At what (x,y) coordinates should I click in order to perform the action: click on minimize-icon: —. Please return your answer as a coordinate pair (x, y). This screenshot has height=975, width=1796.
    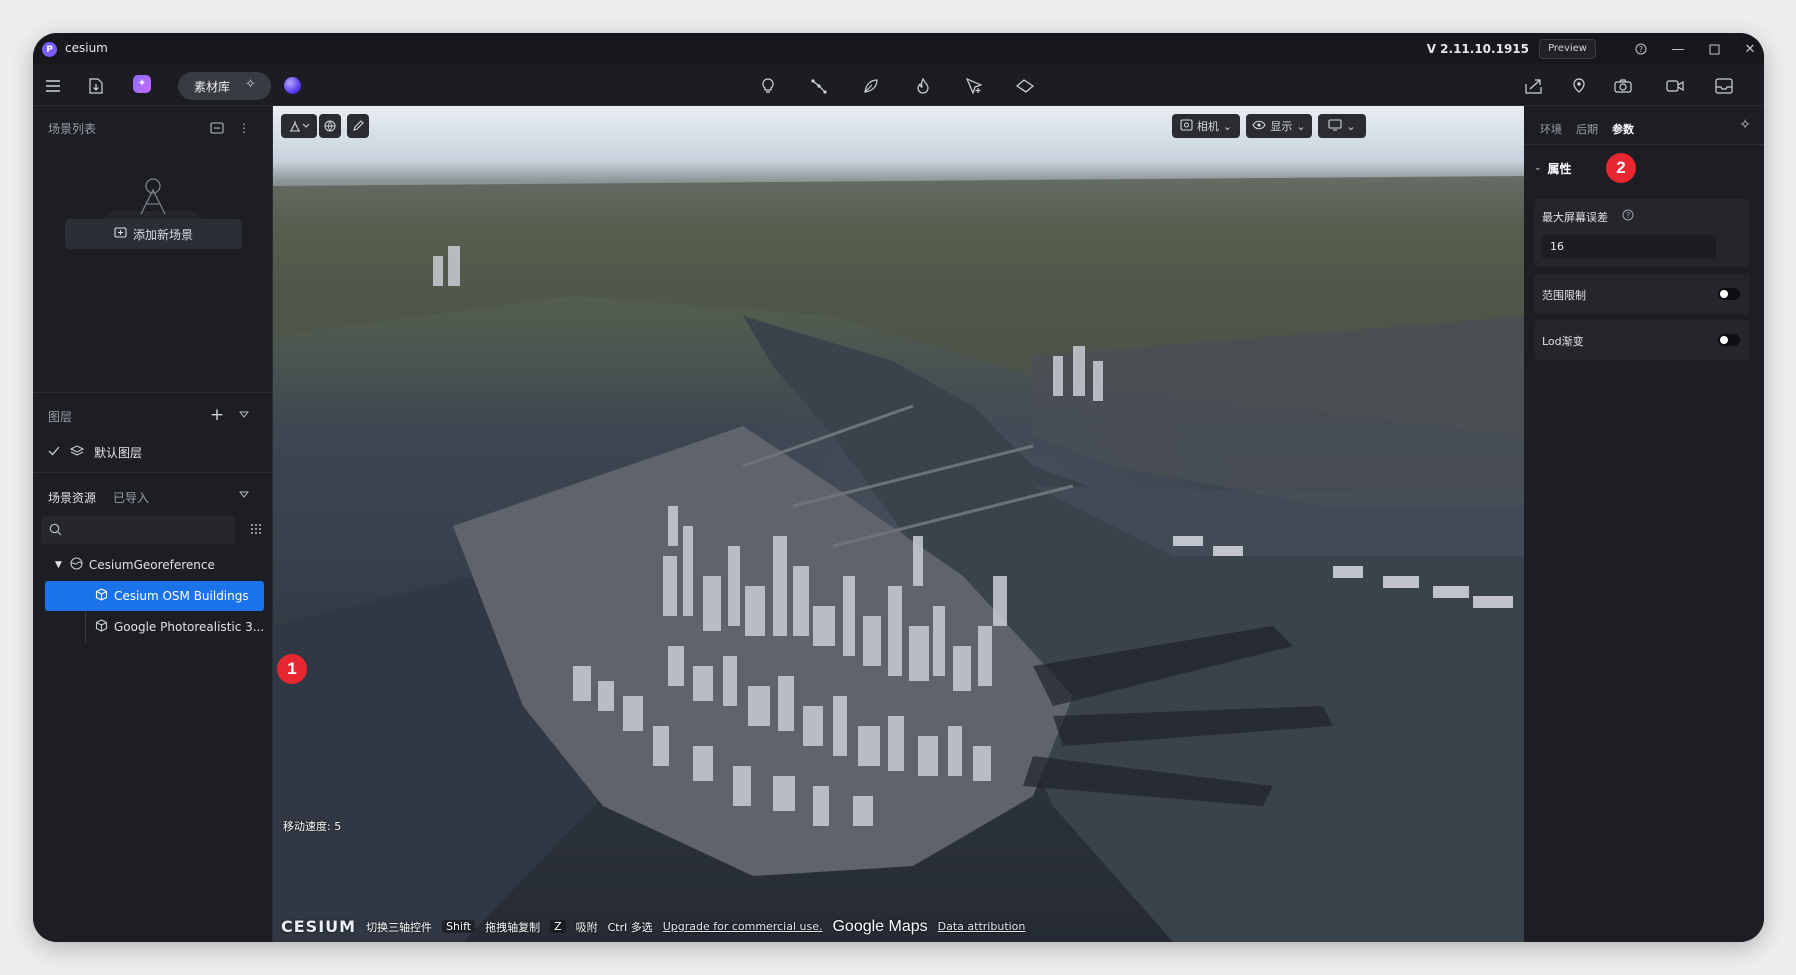
    Looking at the image, I should click on (1678, 49).